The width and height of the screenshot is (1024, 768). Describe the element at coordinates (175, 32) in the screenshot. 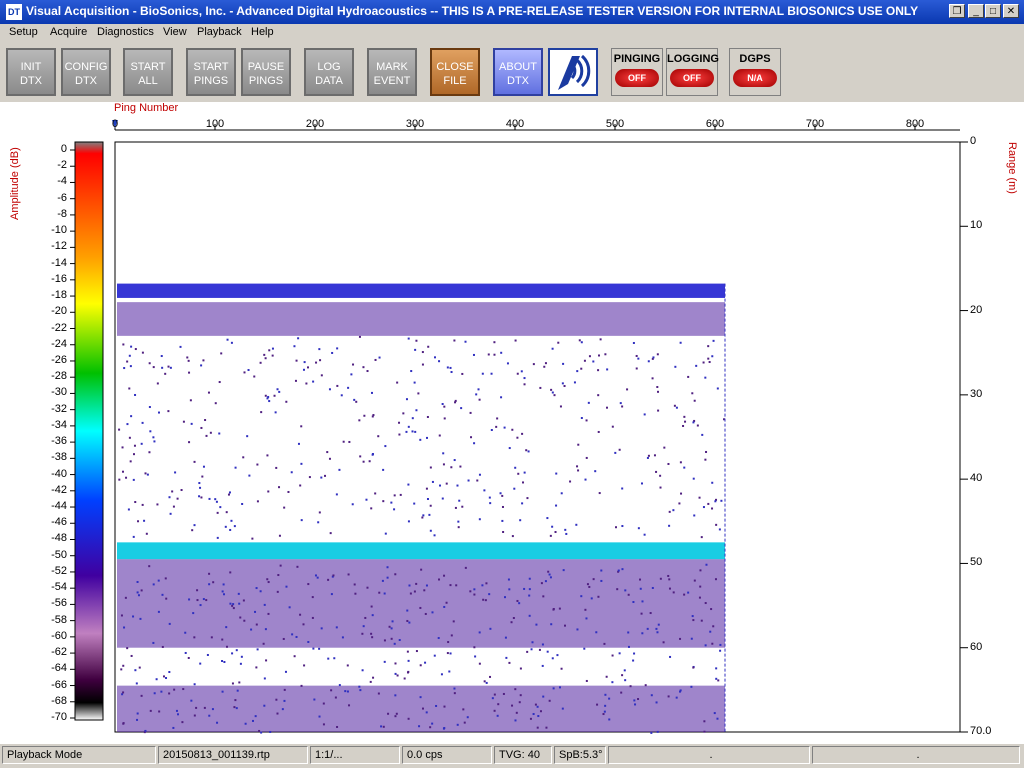

I see `menu-view: View` at that location.